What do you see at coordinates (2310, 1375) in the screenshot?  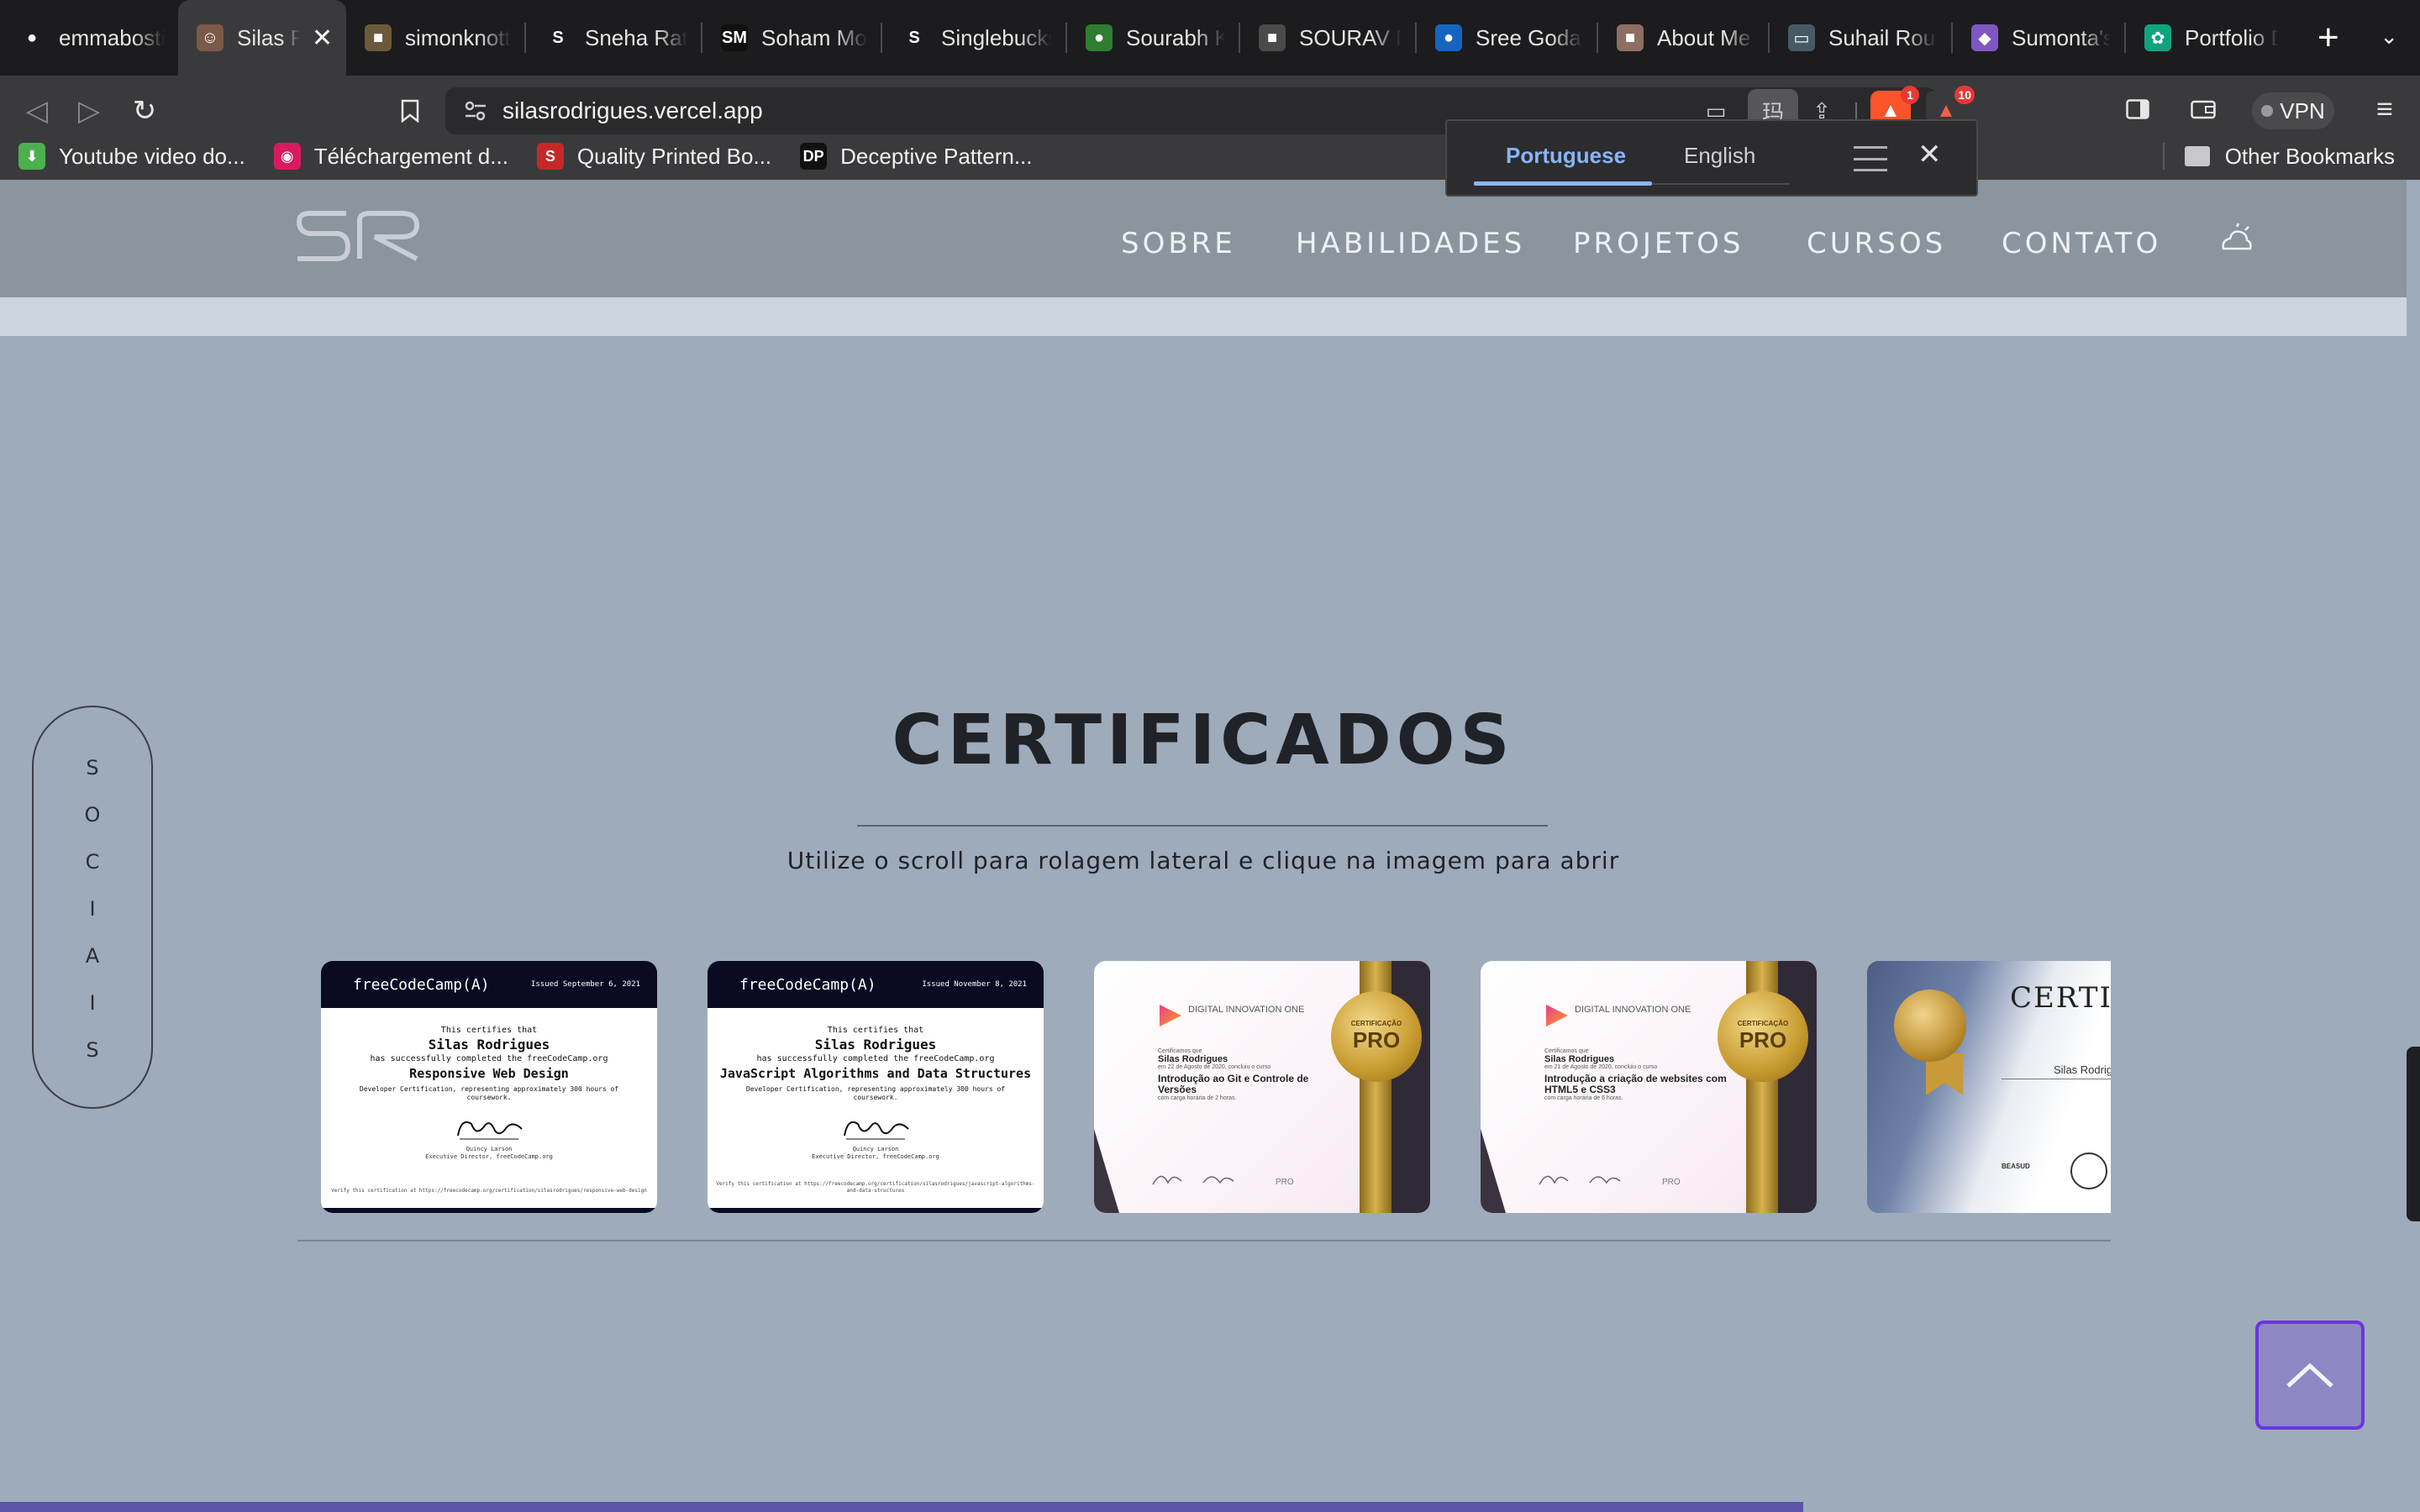 I see `scroll-to-top-button` at bounding box center [2310, 1375].